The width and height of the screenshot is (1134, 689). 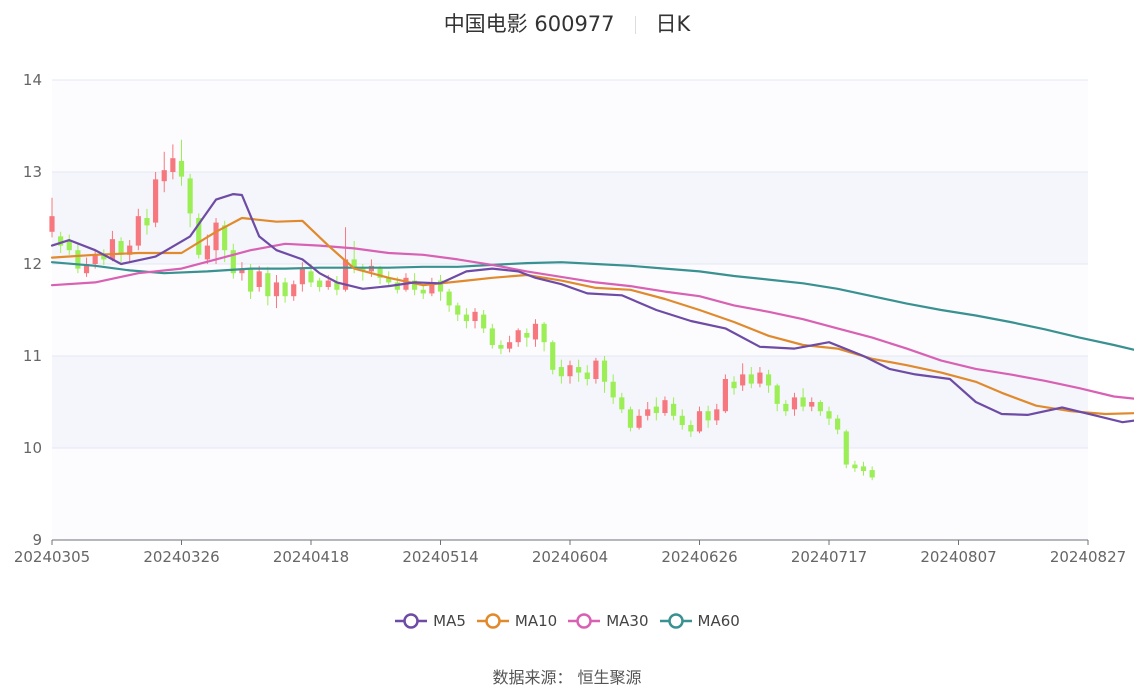 I want to click on y-tick-label: 11, so click(x=32, y=356).